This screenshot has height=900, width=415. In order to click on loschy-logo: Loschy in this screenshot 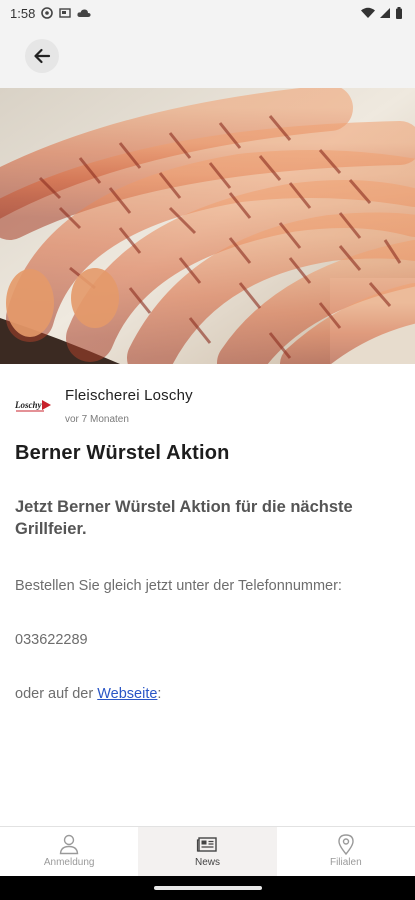, I will do `click(32, 406)`.